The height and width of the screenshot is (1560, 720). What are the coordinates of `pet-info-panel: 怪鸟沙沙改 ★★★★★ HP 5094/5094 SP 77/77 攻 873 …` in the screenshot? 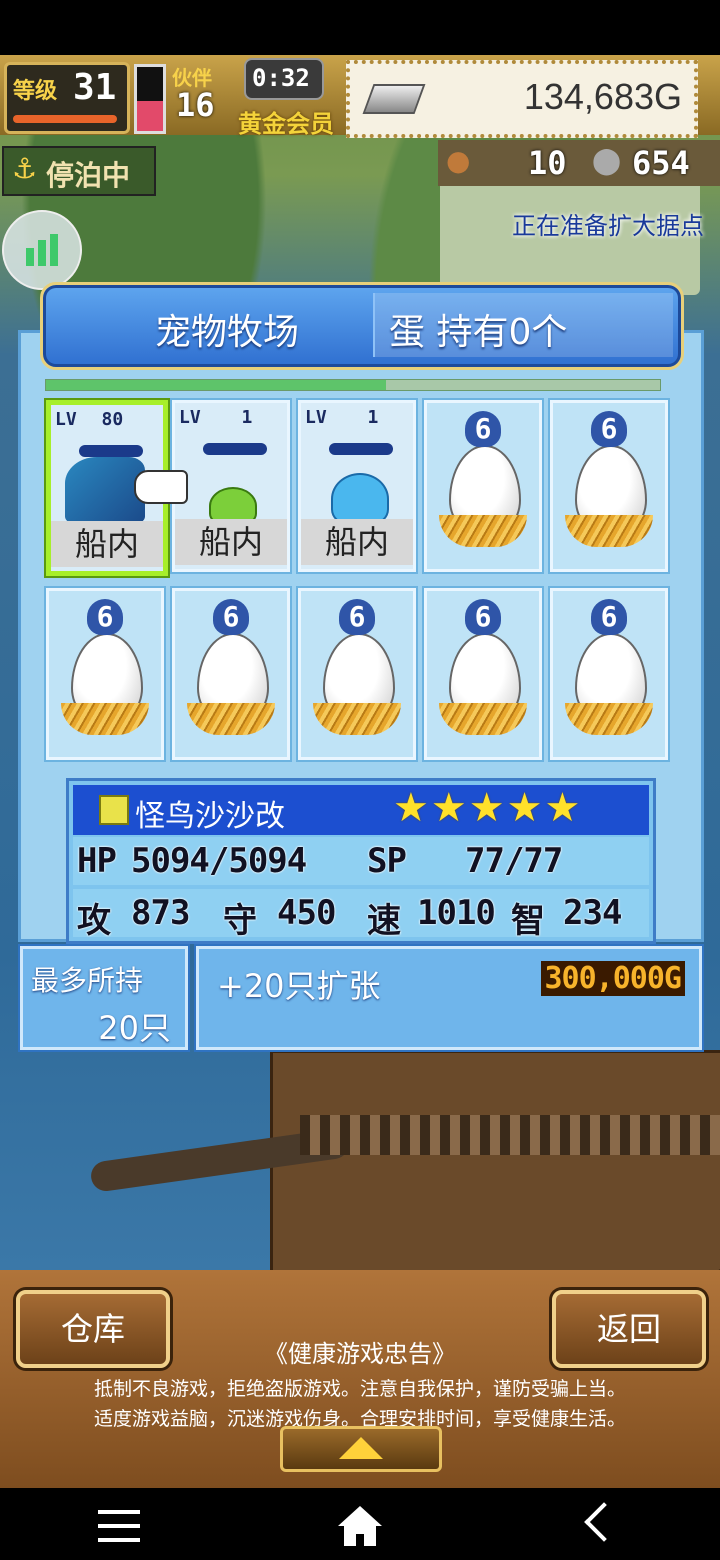 It's located at (361, 861).